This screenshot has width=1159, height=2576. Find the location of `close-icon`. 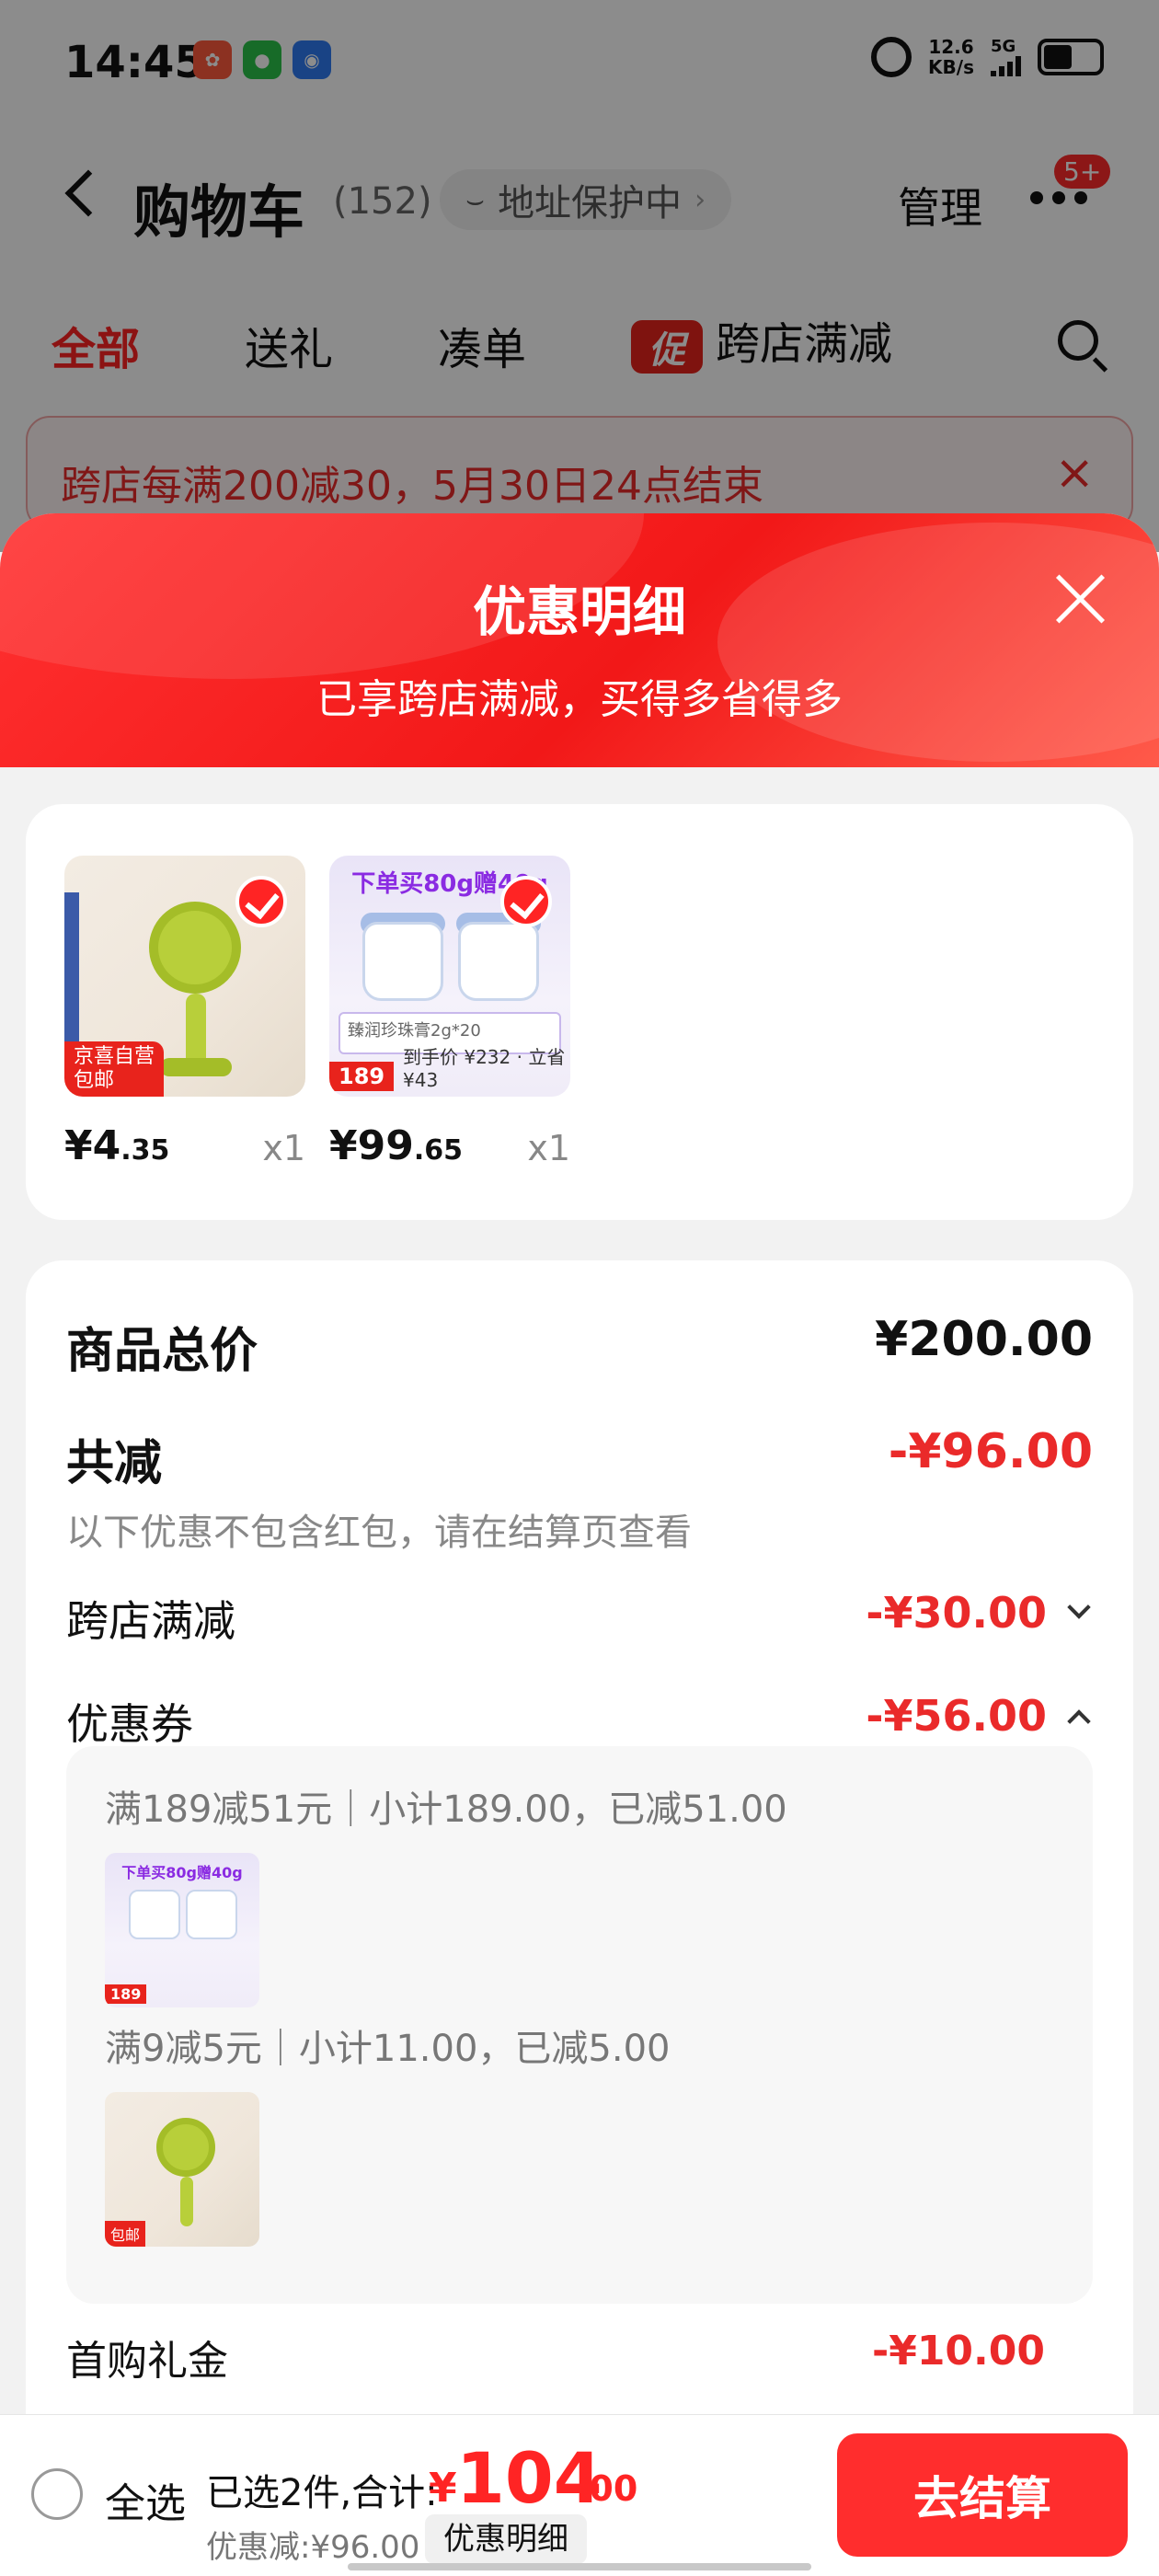

close-icon is located at coordinates (1079, 598).